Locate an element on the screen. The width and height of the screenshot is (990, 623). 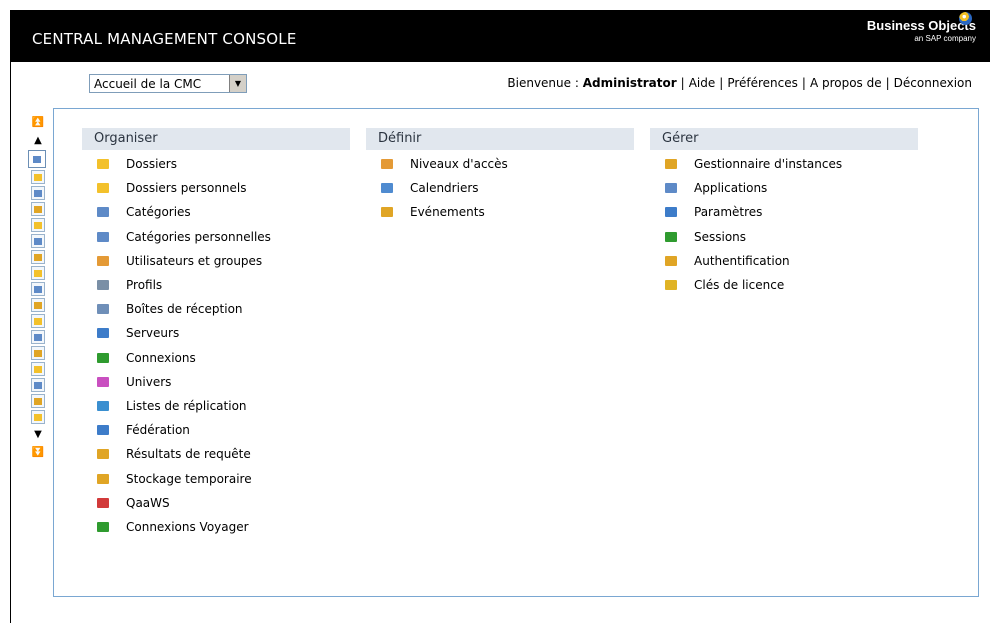
menu-item-label: Utilisateurs et groupes is located at coordinates (194, 260).